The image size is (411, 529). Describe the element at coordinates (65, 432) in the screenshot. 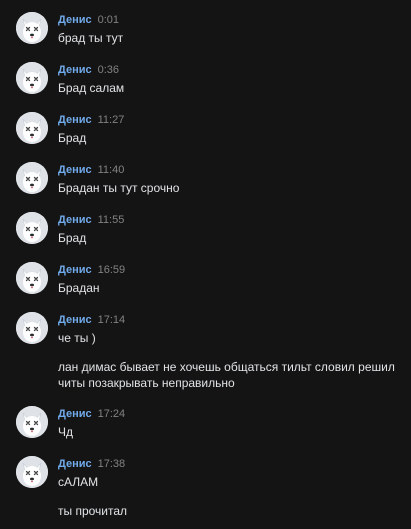

I see `message-text: Чд` at that location.